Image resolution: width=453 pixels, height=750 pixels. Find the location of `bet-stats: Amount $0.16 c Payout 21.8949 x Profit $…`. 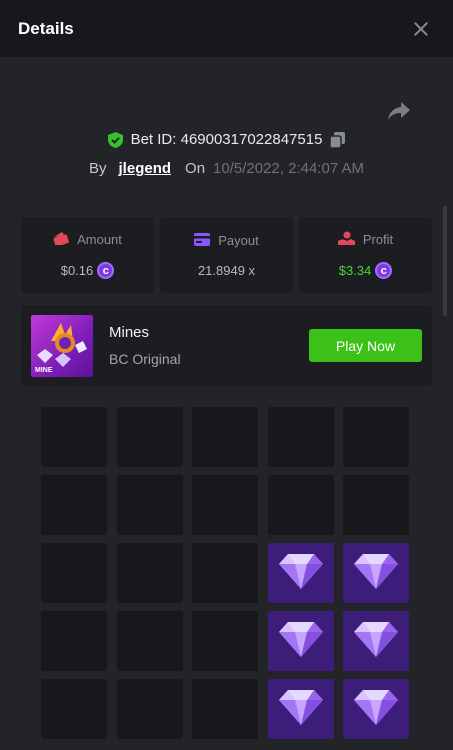

bet-stats: Amount $0.16 c Payout 21.8949 x Profit $… is located at coordinates (226, 255).